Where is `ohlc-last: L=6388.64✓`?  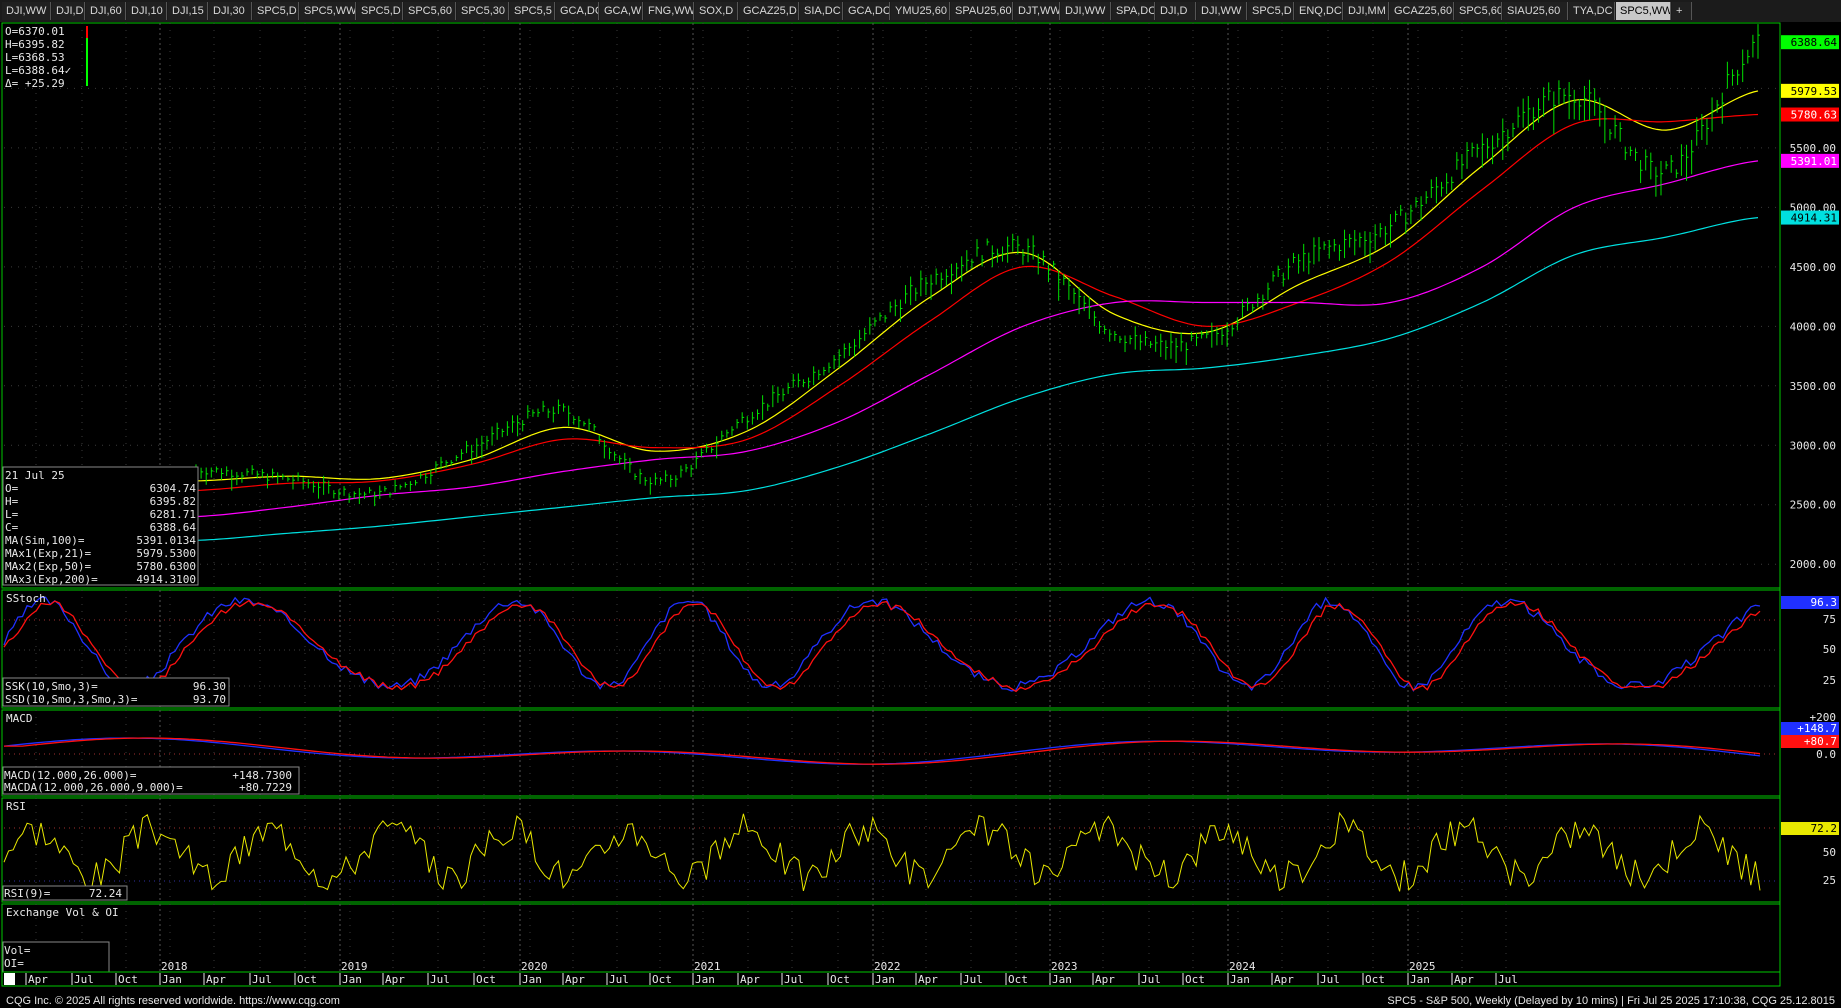
ohlc-last: L=6388.64✓ is located at coordinates (38, 70).